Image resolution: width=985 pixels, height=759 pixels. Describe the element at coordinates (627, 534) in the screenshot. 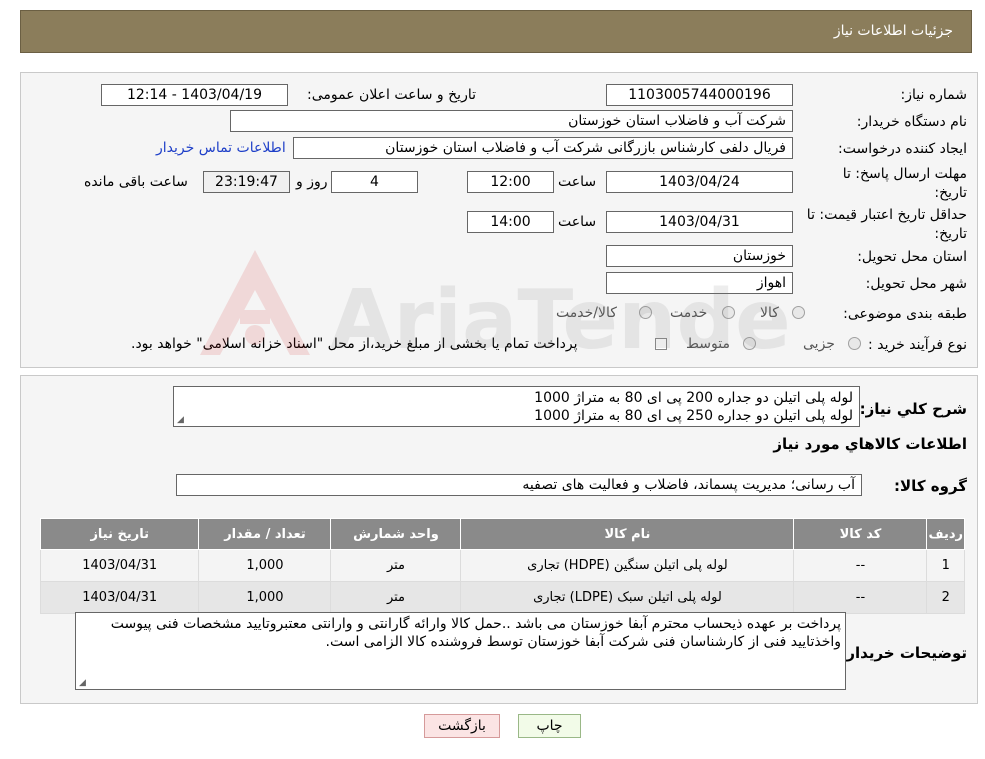

I see `col-item-name: نام کالا` at that location.